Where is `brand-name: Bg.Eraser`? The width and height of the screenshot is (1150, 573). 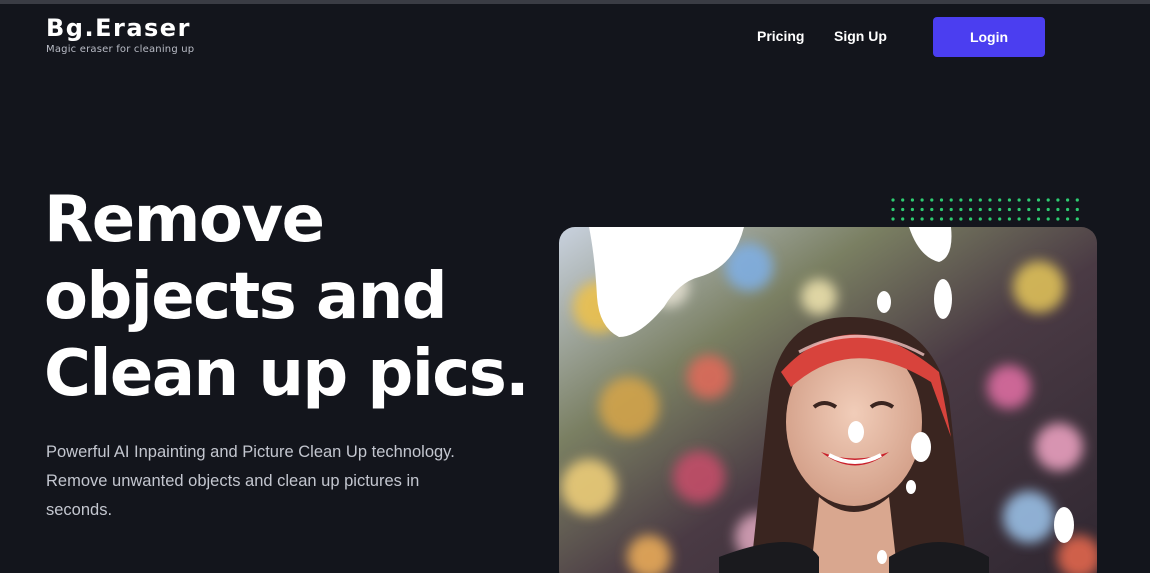 brand-name: Bg.Eraser is located at coordinates (118, 28).